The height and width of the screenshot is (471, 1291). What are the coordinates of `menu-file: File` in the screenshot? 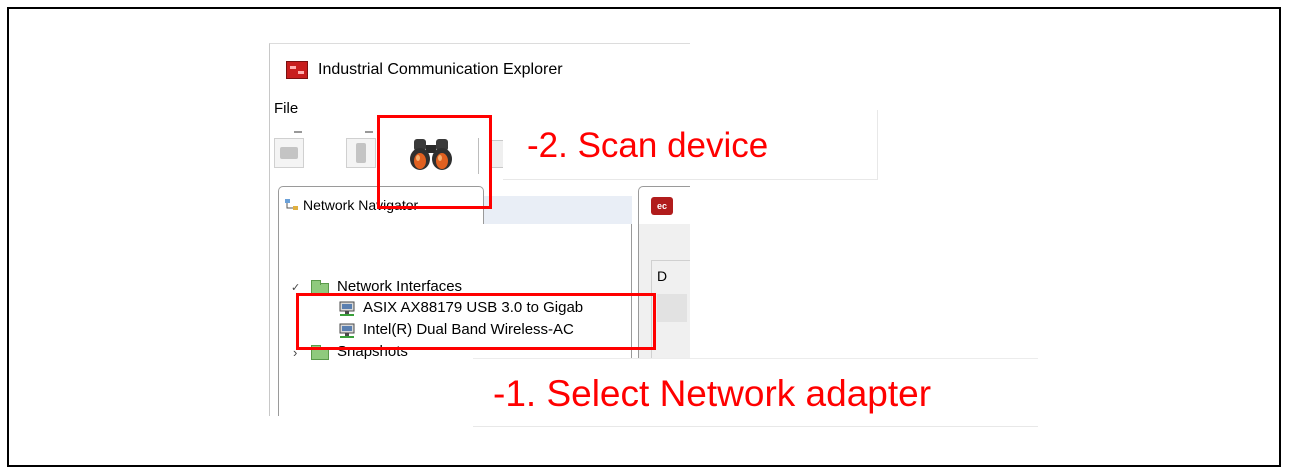 It's located at (286, 108).